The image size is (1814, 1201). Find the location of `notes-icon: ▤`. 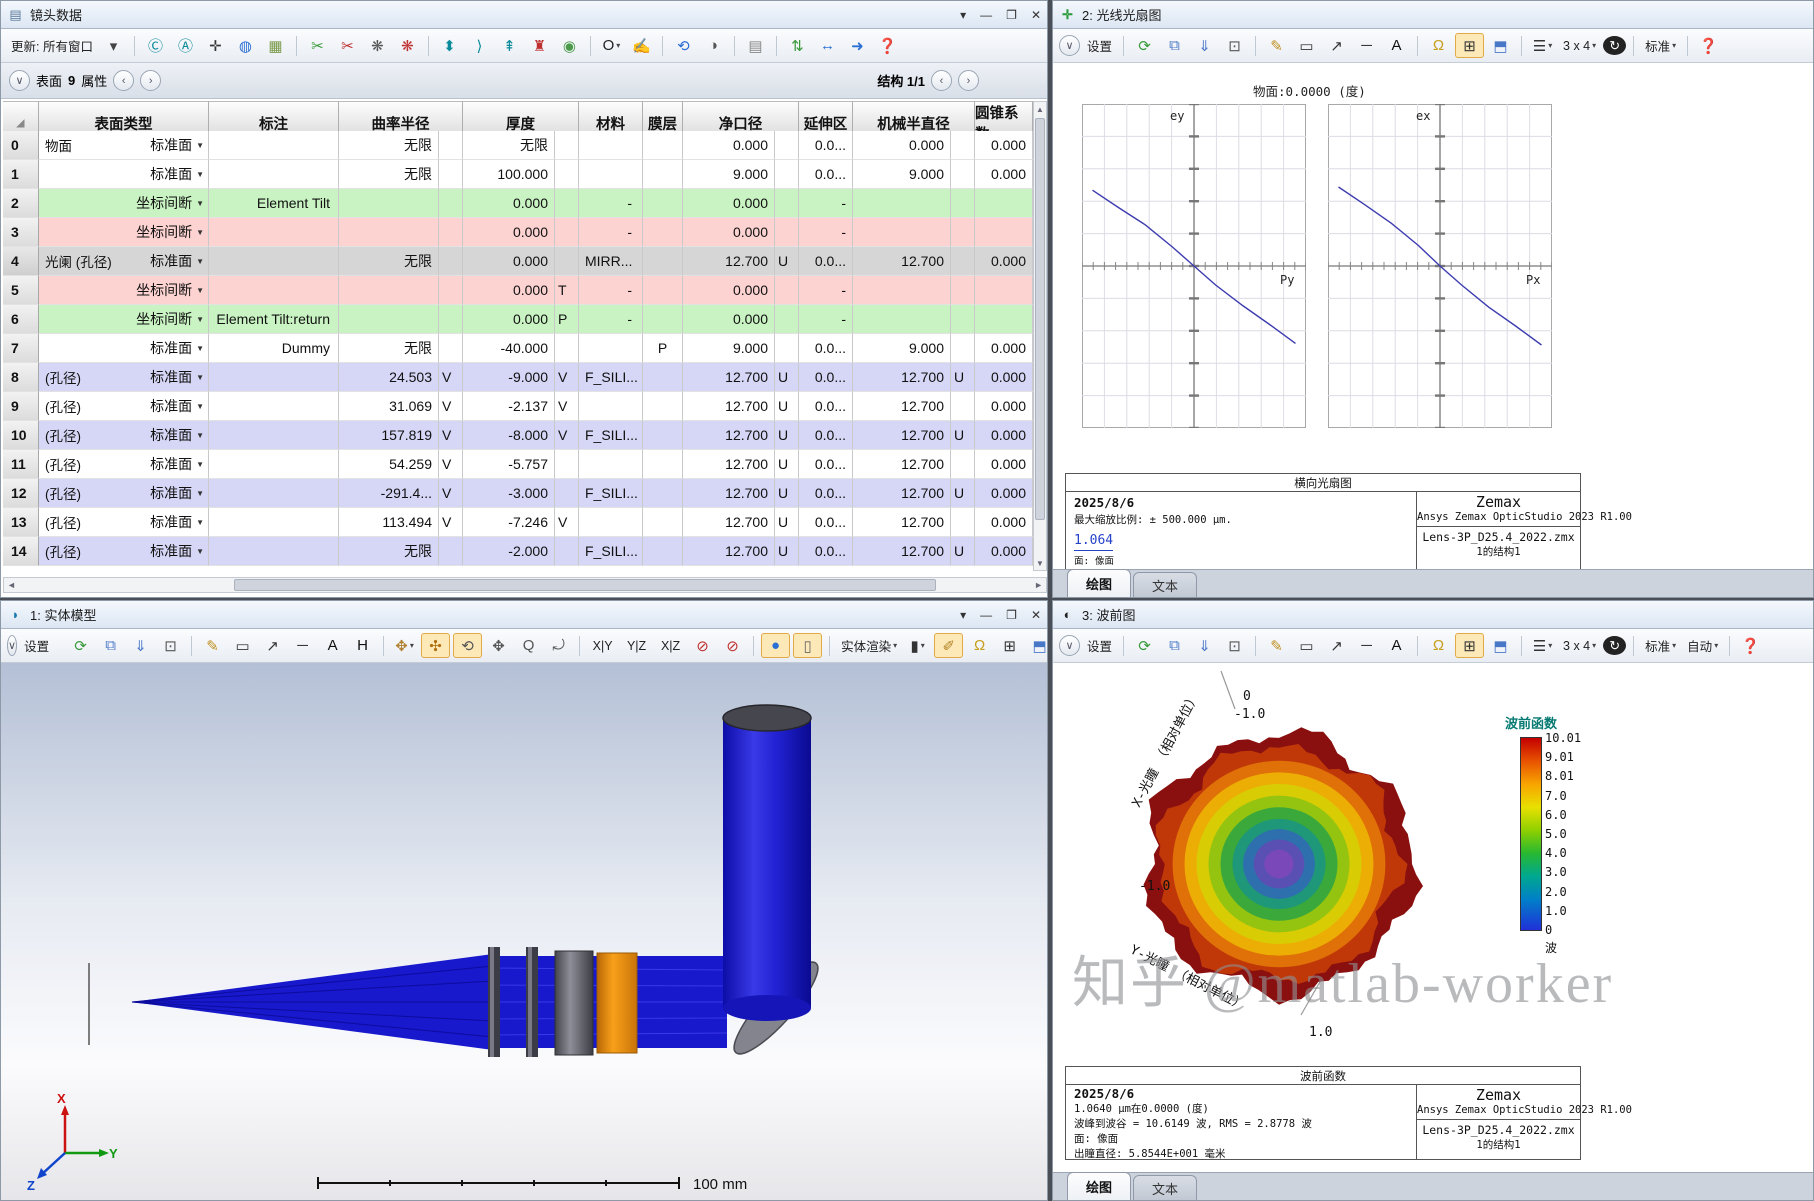

notes-icon: ▤ is located at coordinates (755, 45).